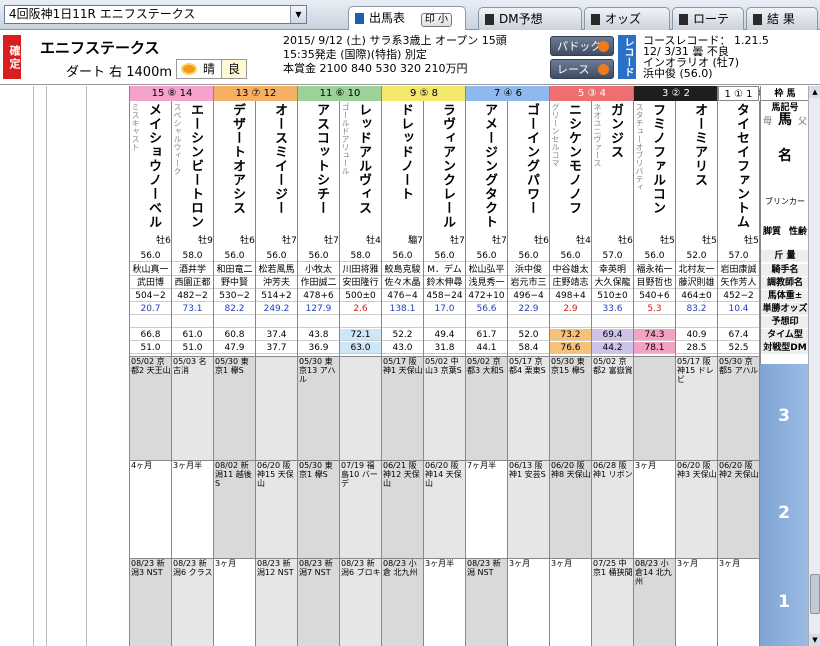 The height and width of the screenshot is (646, 820). Describe the element at coordinates (360, 509) in the screenshot. I see `past-run-cell: 07/19 福島10 バーデ` at that location.